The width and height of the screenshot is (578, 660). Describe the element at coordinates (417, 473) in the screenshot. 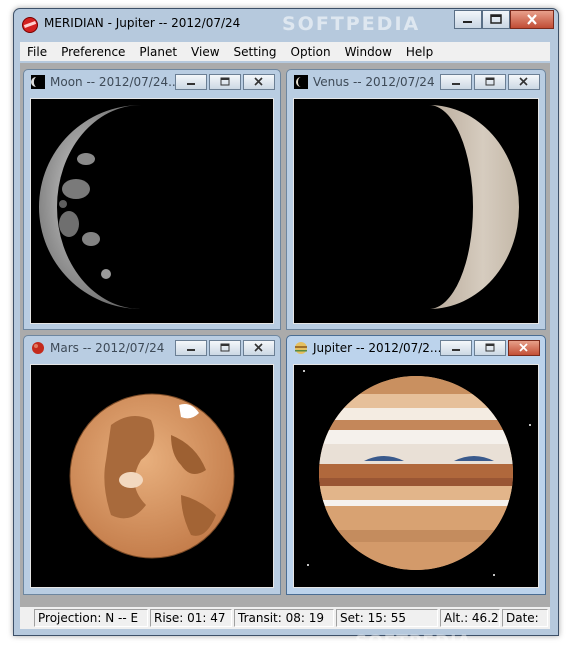

I see `jupiter-image` at that location.